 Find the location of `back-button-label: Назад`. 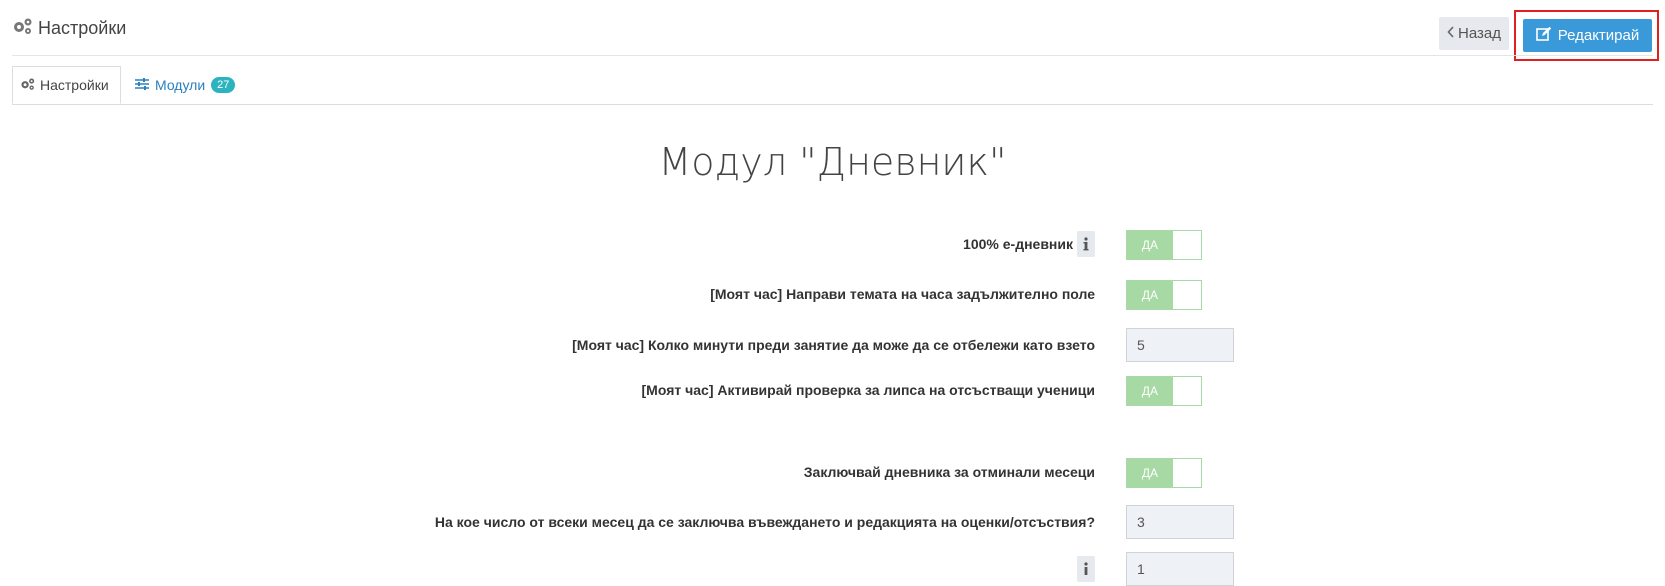

back-button-label: Назад is located at coordinates (1479, 33).